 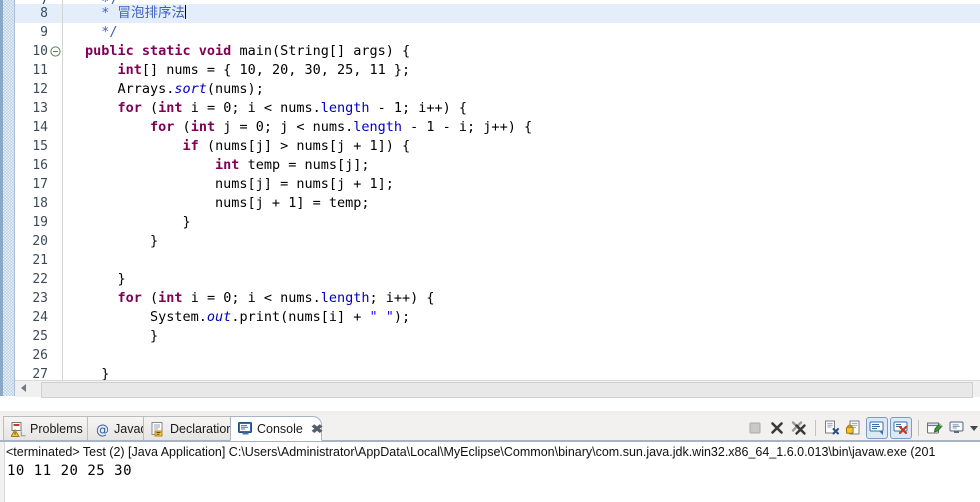 I want to click on code-line-18: nums[j + 1] = temp;, so click(x=521, y=203).